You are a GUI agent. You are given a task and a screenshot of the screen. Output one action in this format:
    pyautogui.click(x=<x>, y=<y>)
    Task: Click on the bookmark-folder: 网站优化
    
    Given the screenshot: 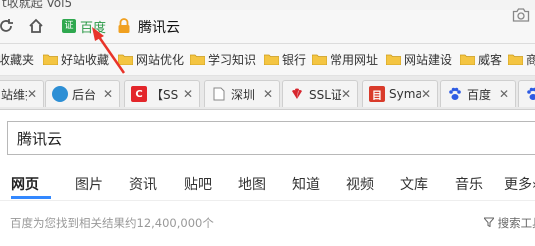 What is the action you would take?
    pyautogui.click(x=151, y=59)
    